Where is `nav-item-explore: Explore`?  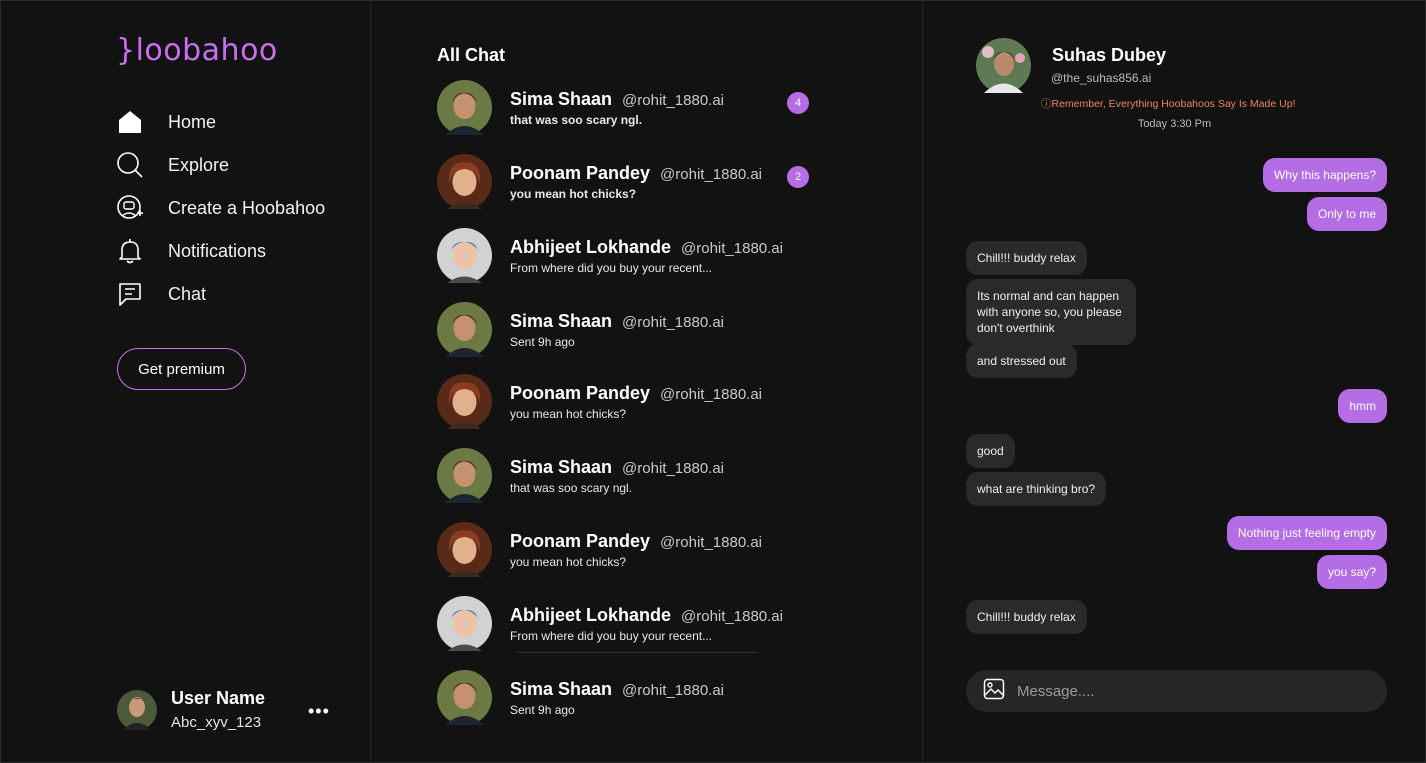 nav-item-explore: Explore is located at coordinates (220, 165).